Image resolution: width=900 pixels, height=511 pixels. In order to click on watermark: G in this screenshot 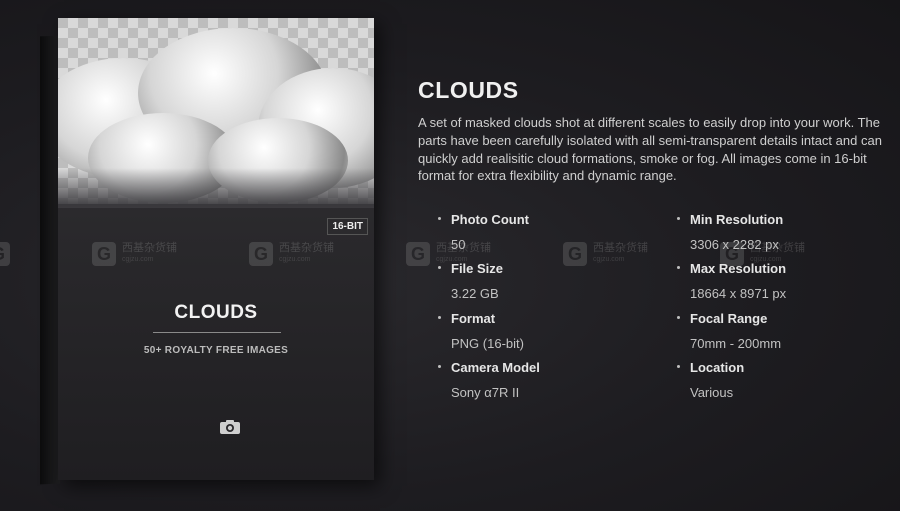, I will do `click(5, 254)`.